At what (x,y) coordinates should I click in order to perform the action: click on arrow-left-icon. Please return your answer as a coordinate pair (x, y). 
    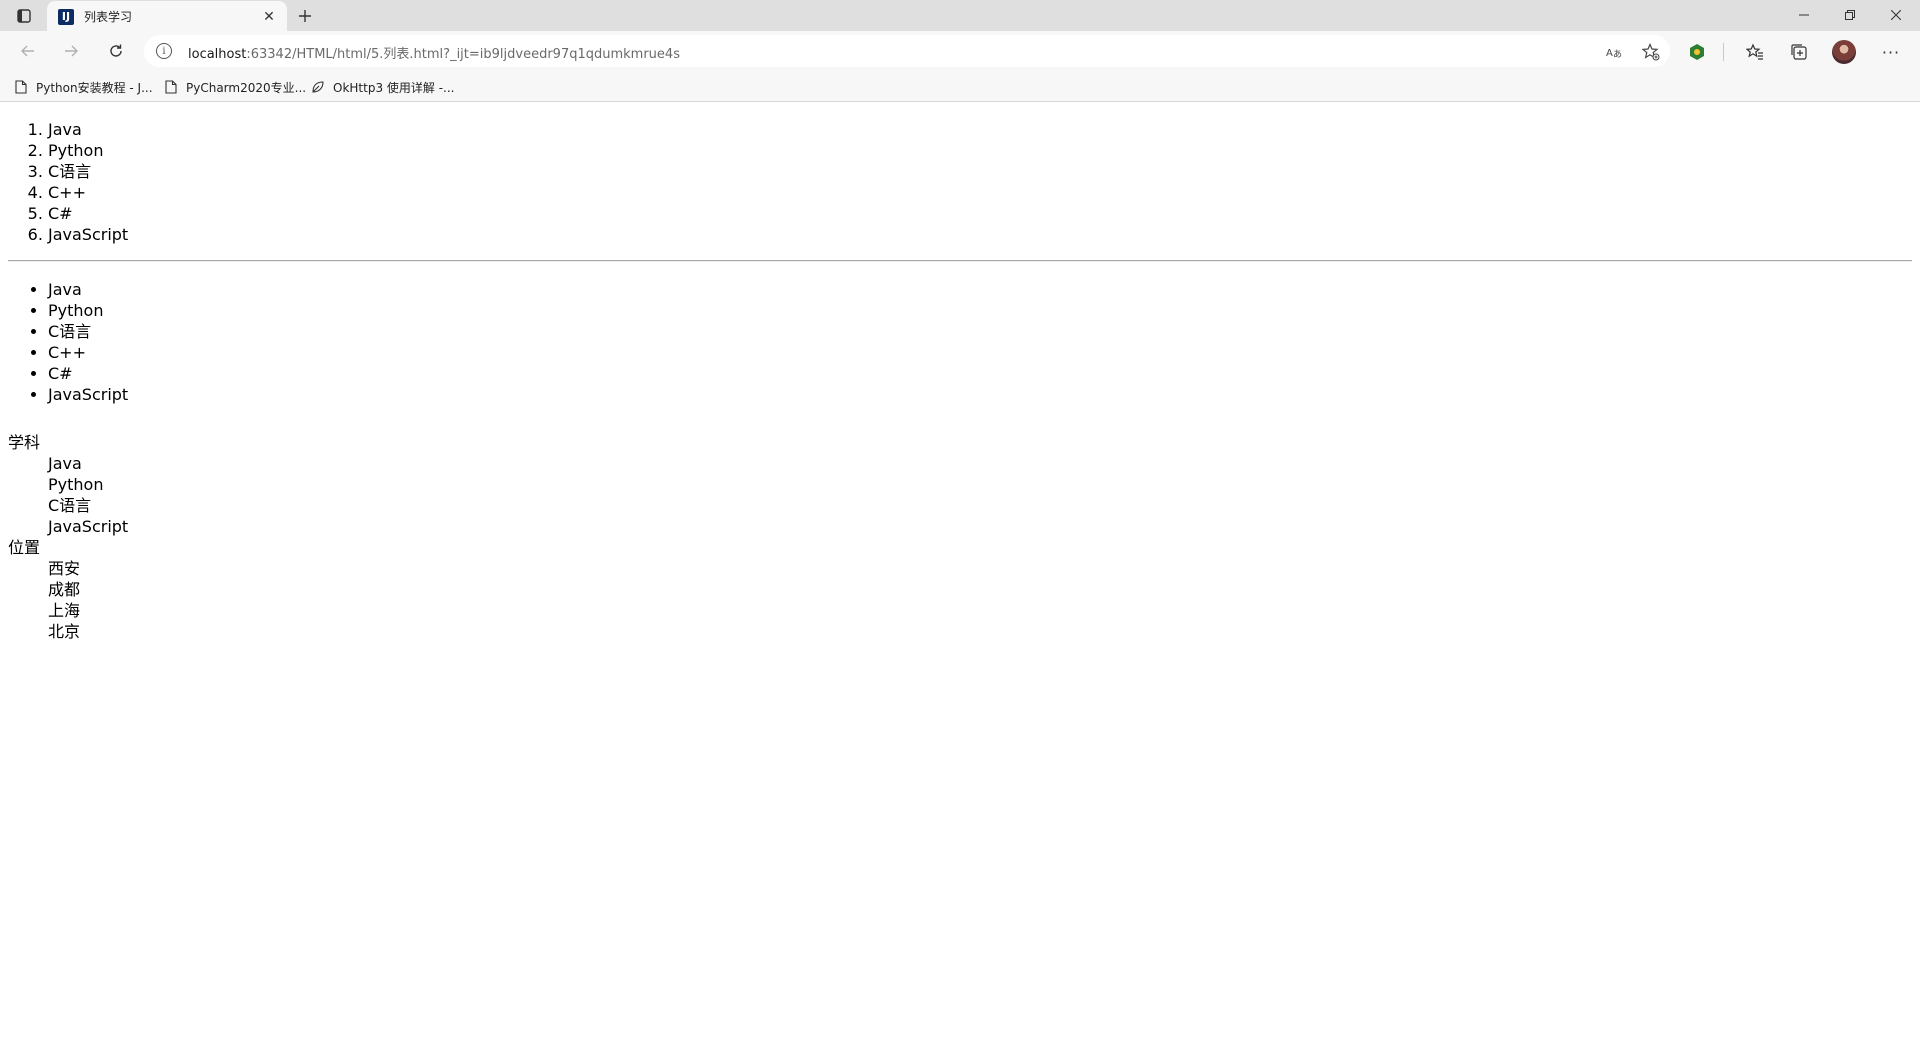
    Looking at the image, I should click on (27, 51).